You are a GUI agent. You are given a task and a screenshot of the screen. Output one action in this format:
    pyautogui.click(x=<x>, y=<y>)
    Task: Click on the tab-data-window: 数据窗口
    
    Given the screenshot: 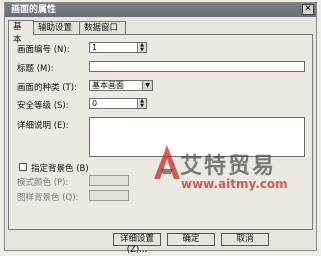 What is the action you would take?
    pyautogui.click(x=102, y=27)
    